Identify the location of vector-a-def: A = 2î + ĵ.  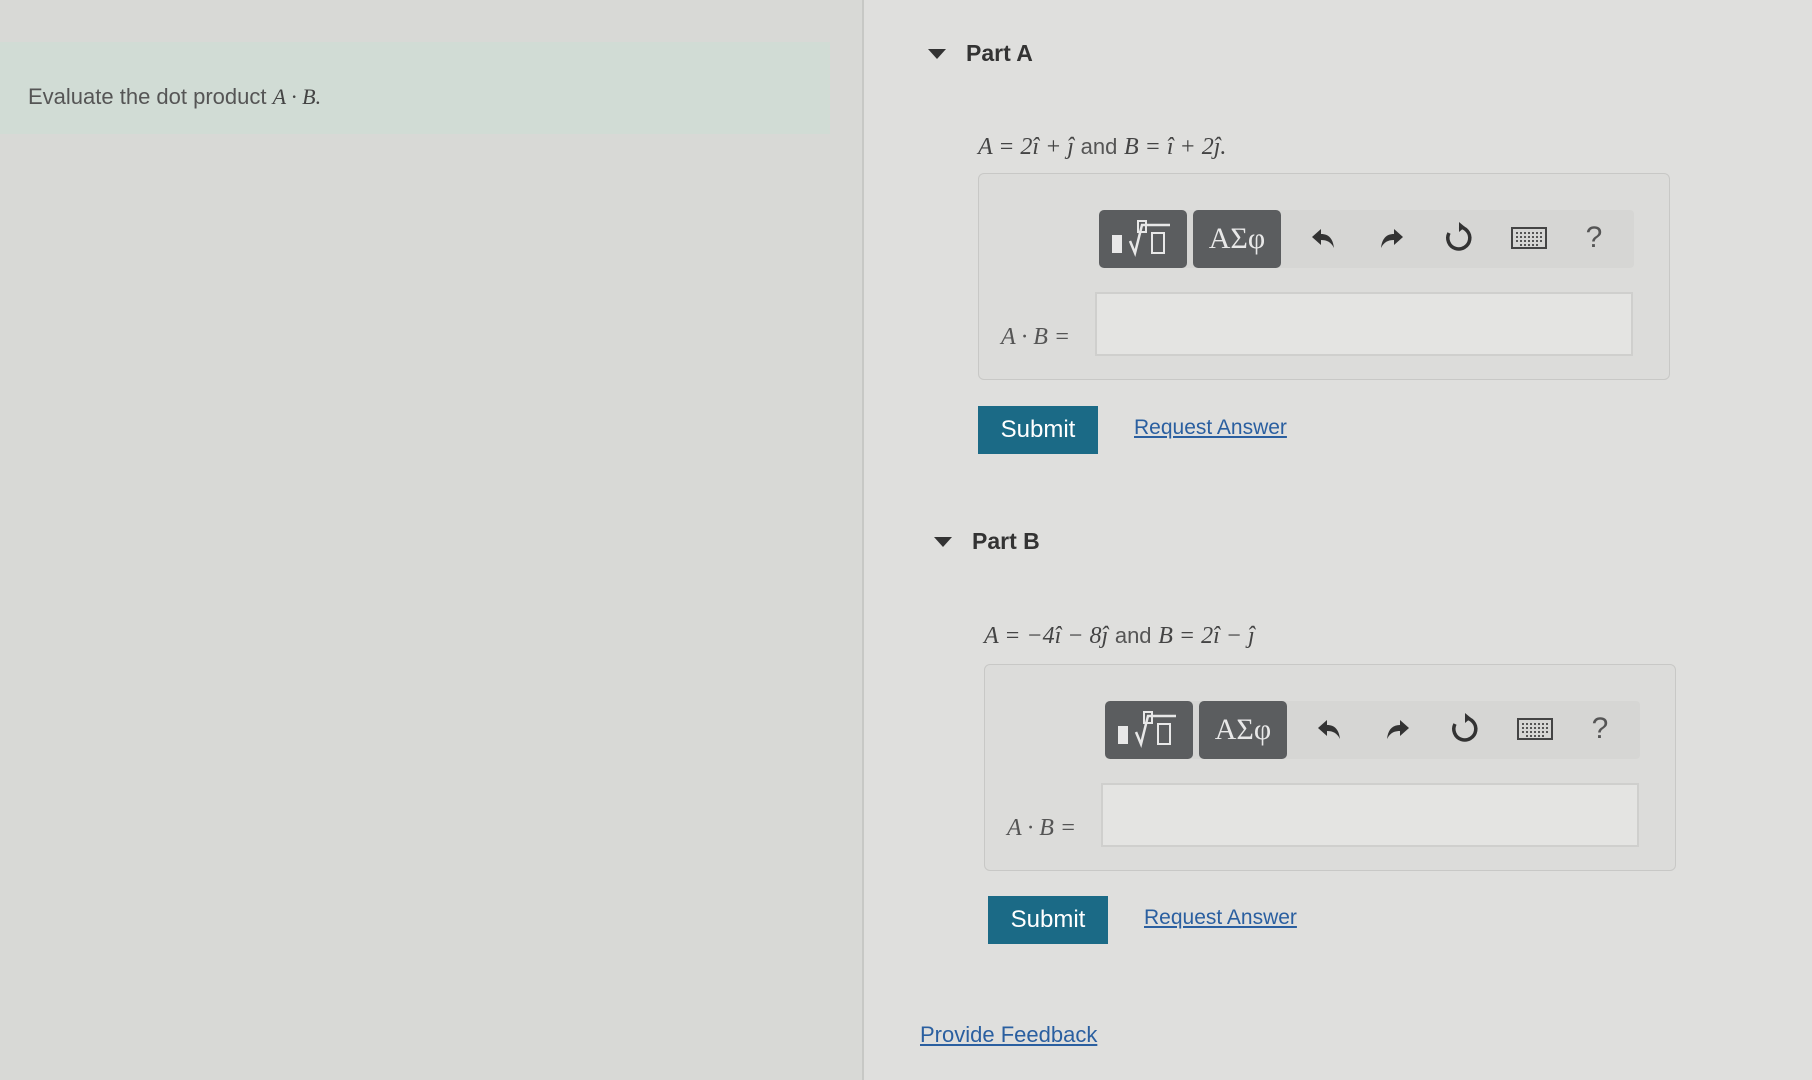
(1026, 147).